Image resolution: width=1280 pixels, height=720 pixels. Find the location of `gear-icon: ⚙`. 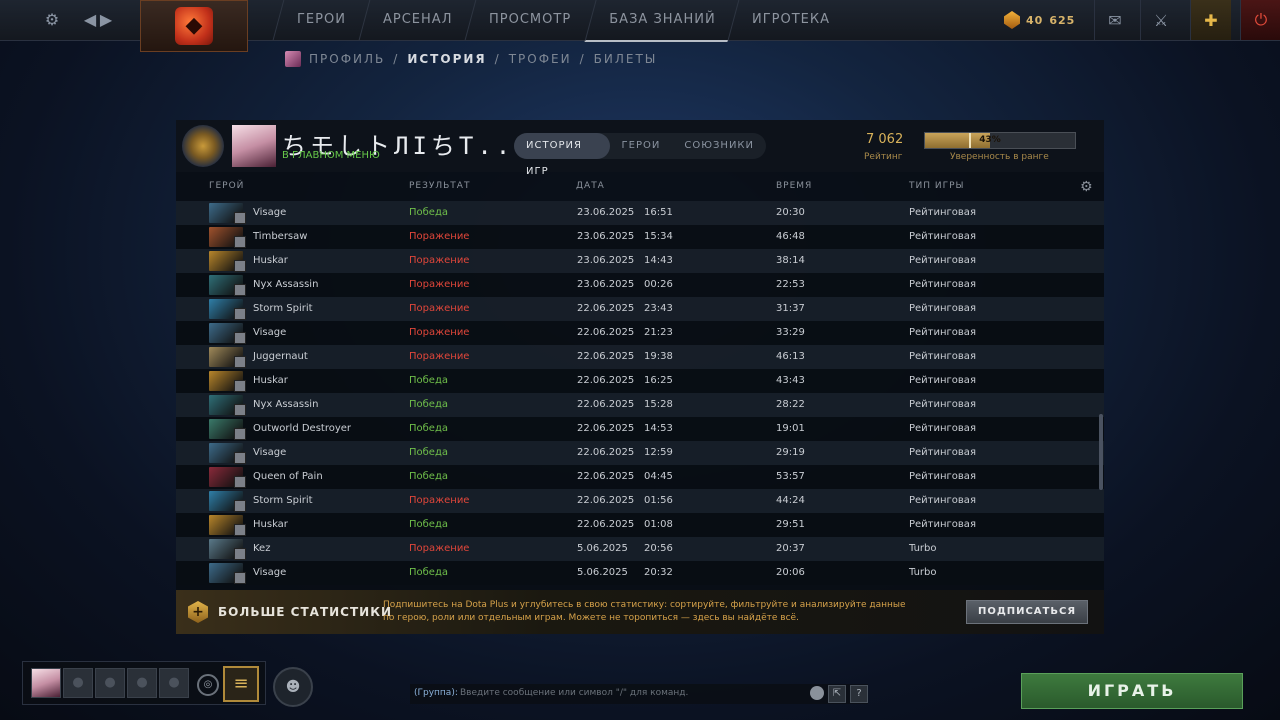

gear-icon: ⚙ is located at coordinates (52, 20).